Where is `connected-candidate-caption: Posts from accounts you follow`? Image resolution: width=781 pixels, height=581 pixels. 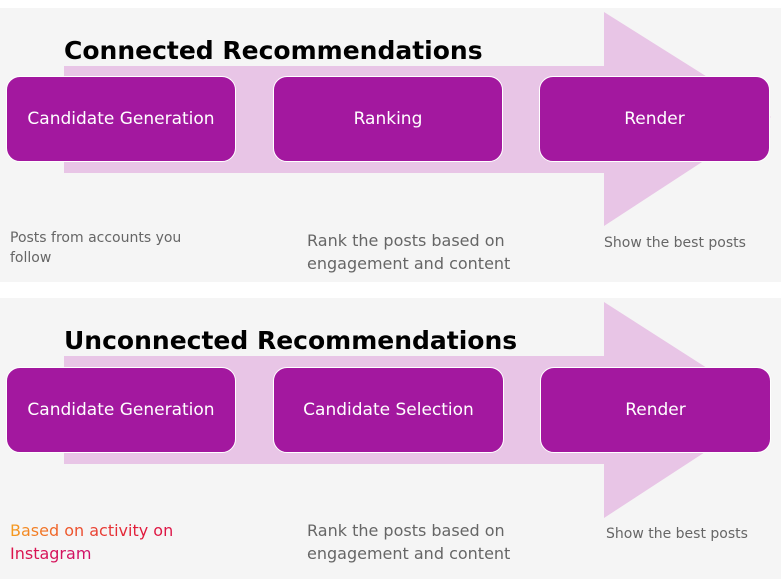 connected-candidate-caption: Posts from accounts you follow is located at coordinates (96, 248).